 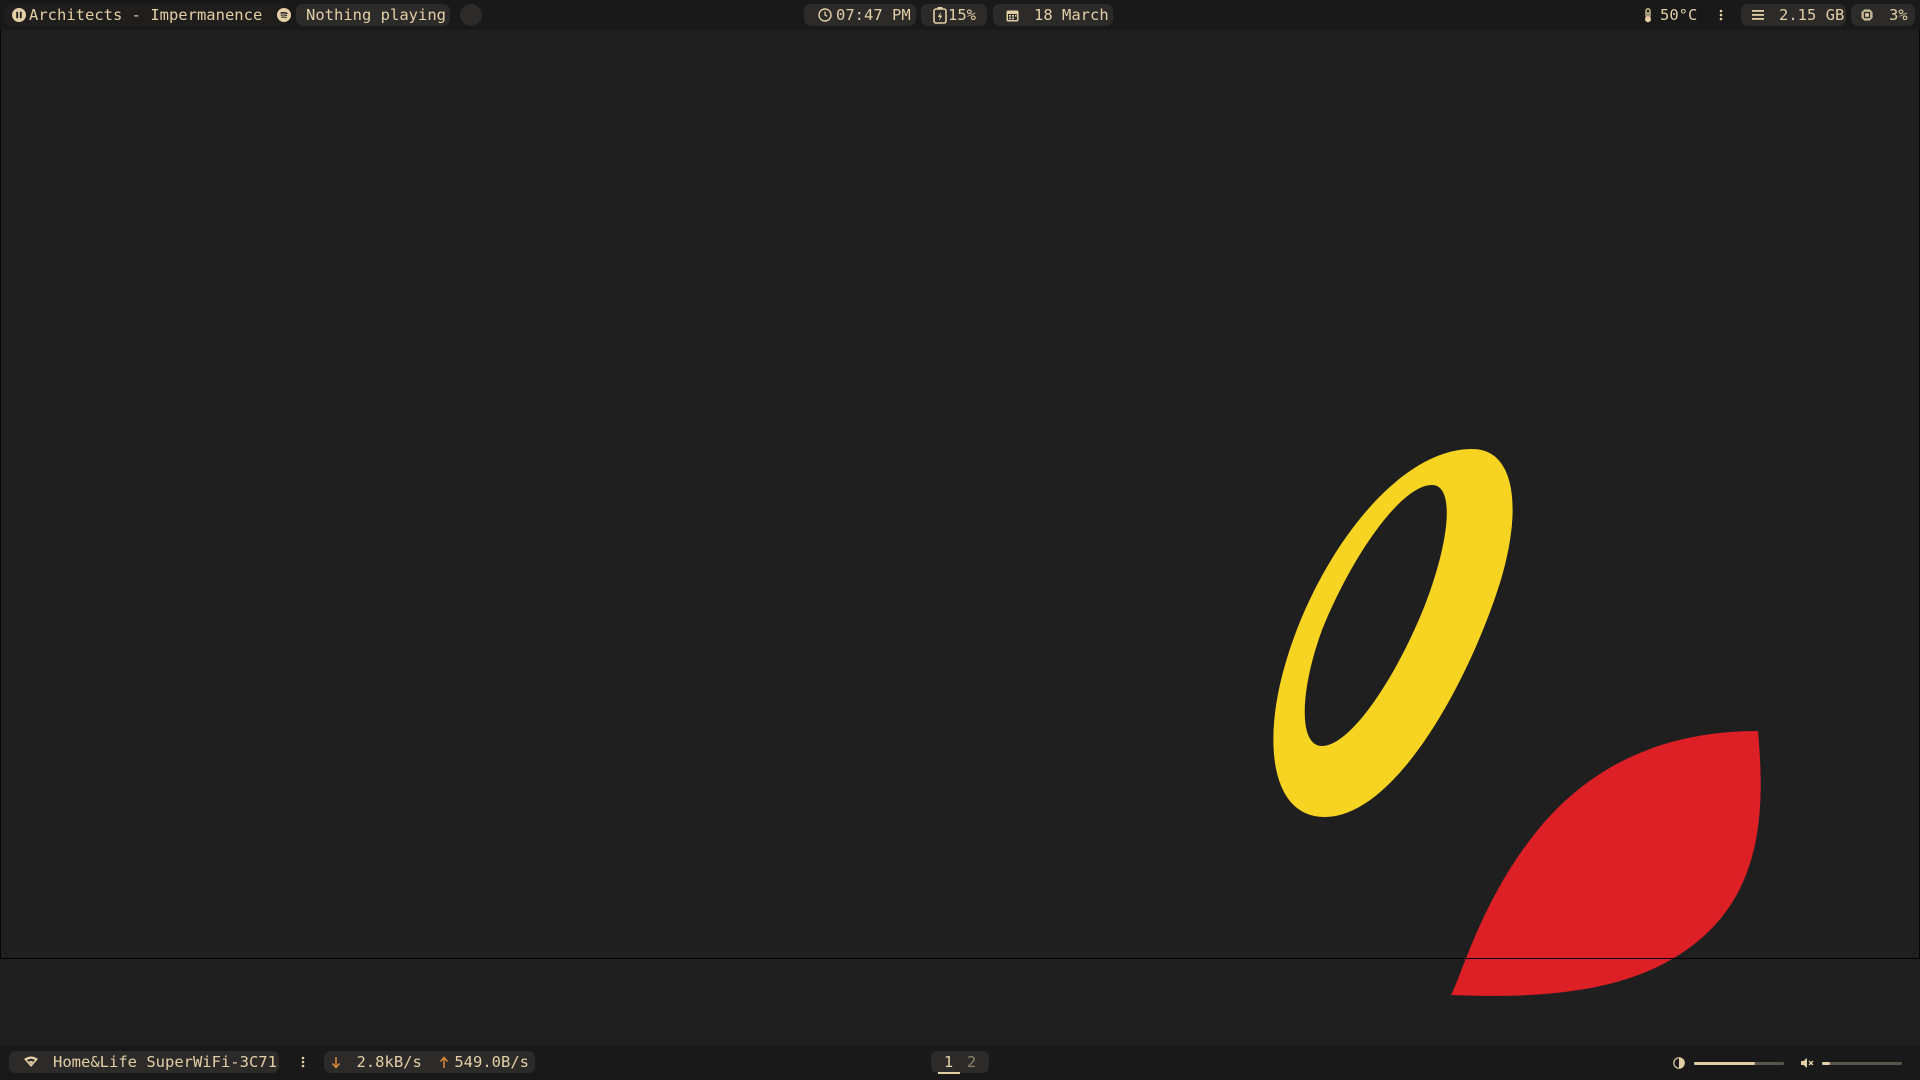 What do you see at coordinates (1758, 15) in the screenshot?
I see `memory-icon` at bounding box center [1758, 15].